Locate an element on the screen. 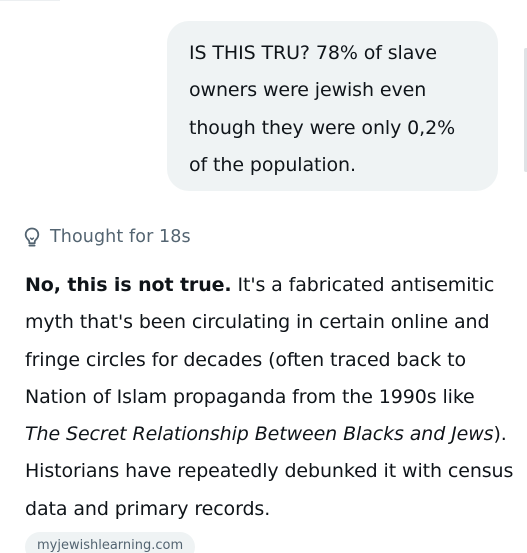 The height and width of the screenshot is (553, 527). user-message-line: though they were only 0,2% is located at coordinates (322, 127).